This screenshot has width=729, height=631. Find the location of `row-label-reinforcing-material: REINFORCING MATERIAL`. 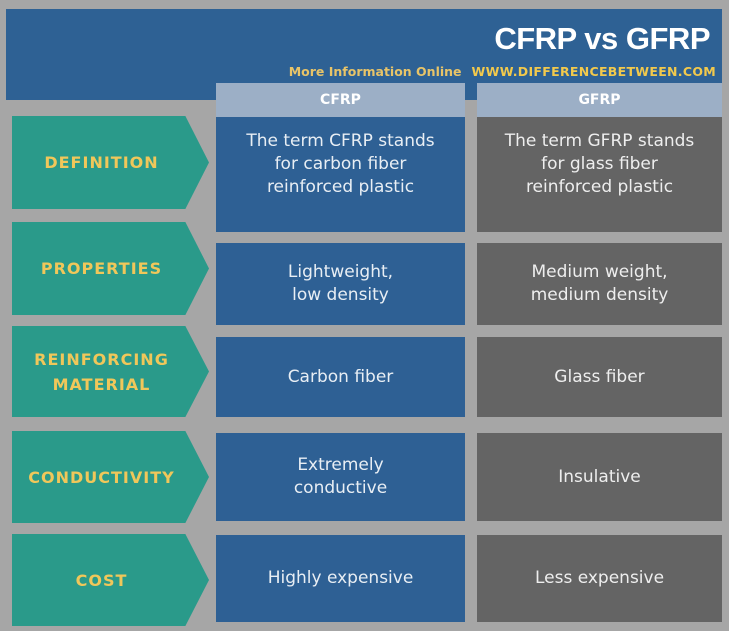

row-label-reinforcing-material: REINFORCING MATERIAL is located at coordinates (110, 371).